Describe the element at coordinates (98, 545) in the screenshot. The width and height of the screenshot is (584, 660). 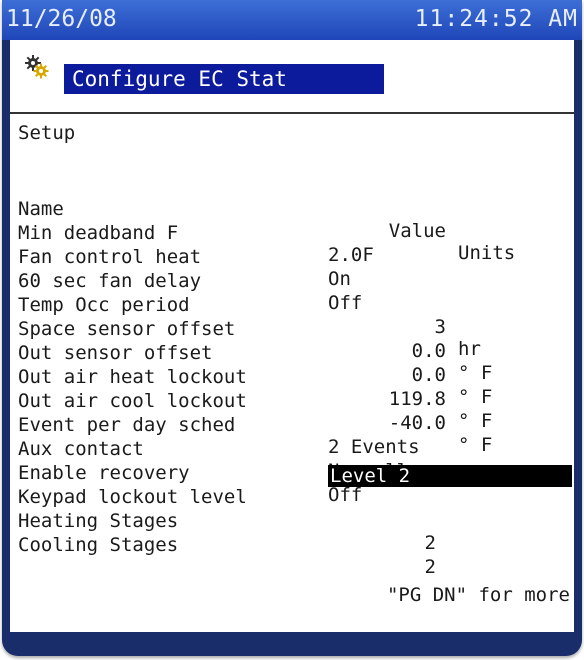
I see `setting-label: Cooling Stages` at that location.